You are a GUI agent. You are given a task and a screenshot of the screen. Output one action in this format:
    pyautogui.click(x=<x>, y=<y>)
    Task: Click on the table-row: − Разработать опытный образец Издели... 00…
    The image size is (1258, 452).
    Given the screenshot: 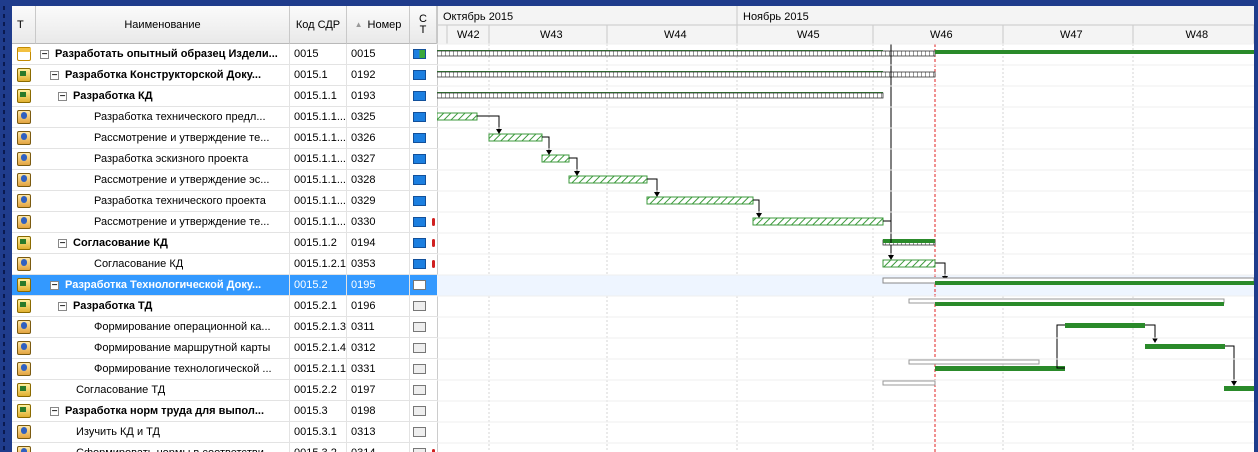 What is the action you would take?
    pyautogui.click(x=224, y=54)
    